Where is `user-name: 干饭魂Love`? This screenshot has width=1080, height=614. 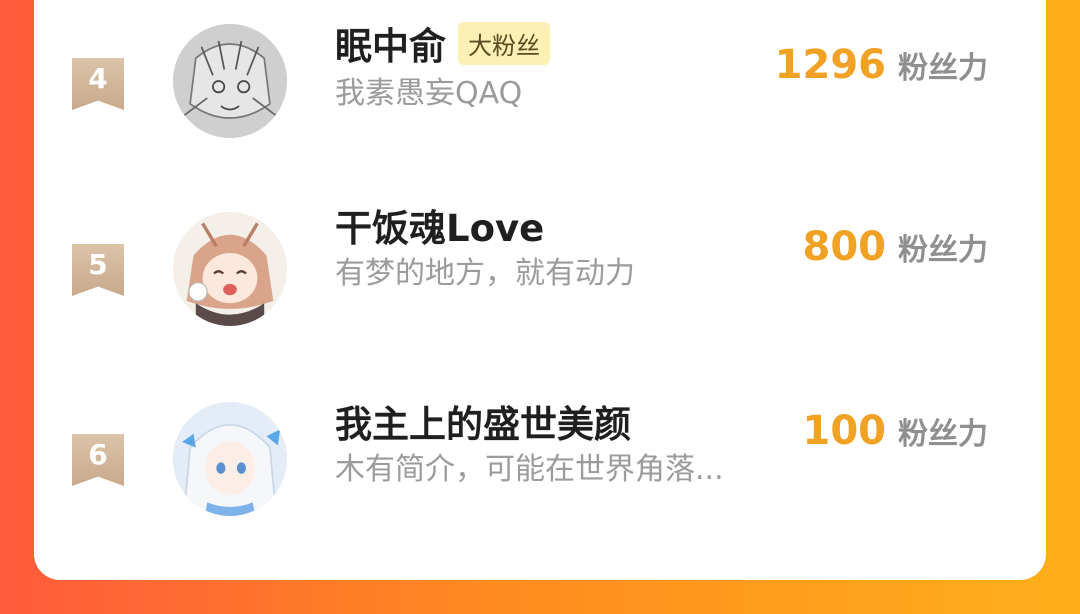
user-name: 干饭魂Love is located at coordinates (440, 228).